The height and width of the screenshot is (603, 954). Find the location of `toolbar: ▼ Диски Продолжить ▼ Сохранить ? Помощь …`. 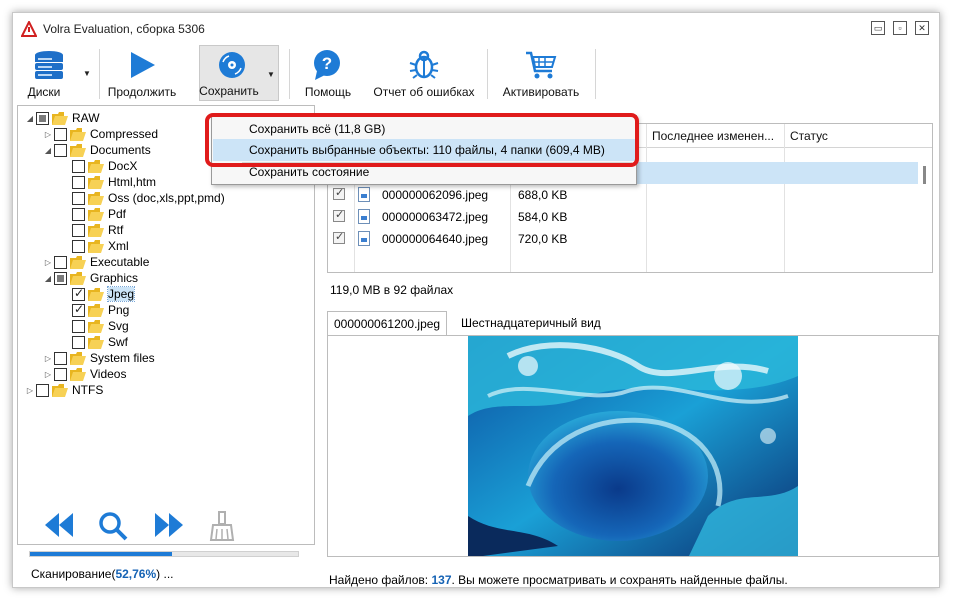

toolbar: ▼ Диски Продолжить ▼ Сохранить ? Помощь … is located at coordinates (476, 74).